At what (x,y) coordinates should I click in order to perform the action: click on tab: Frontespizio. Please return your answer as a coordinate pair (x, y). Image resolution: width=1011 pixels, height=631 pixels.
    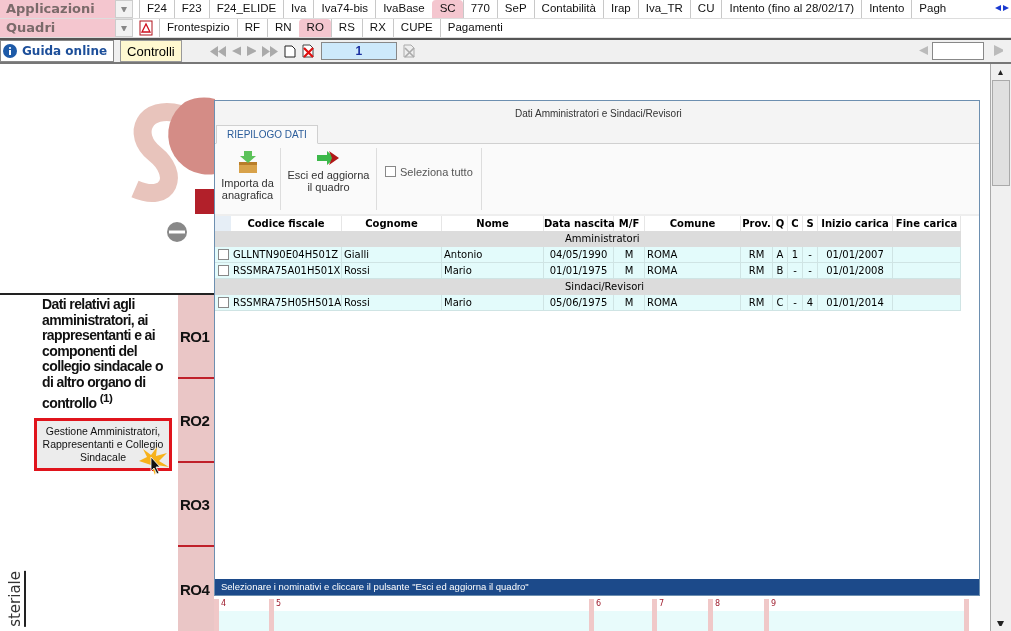
    Looking at the image, I should click on (198, 28).